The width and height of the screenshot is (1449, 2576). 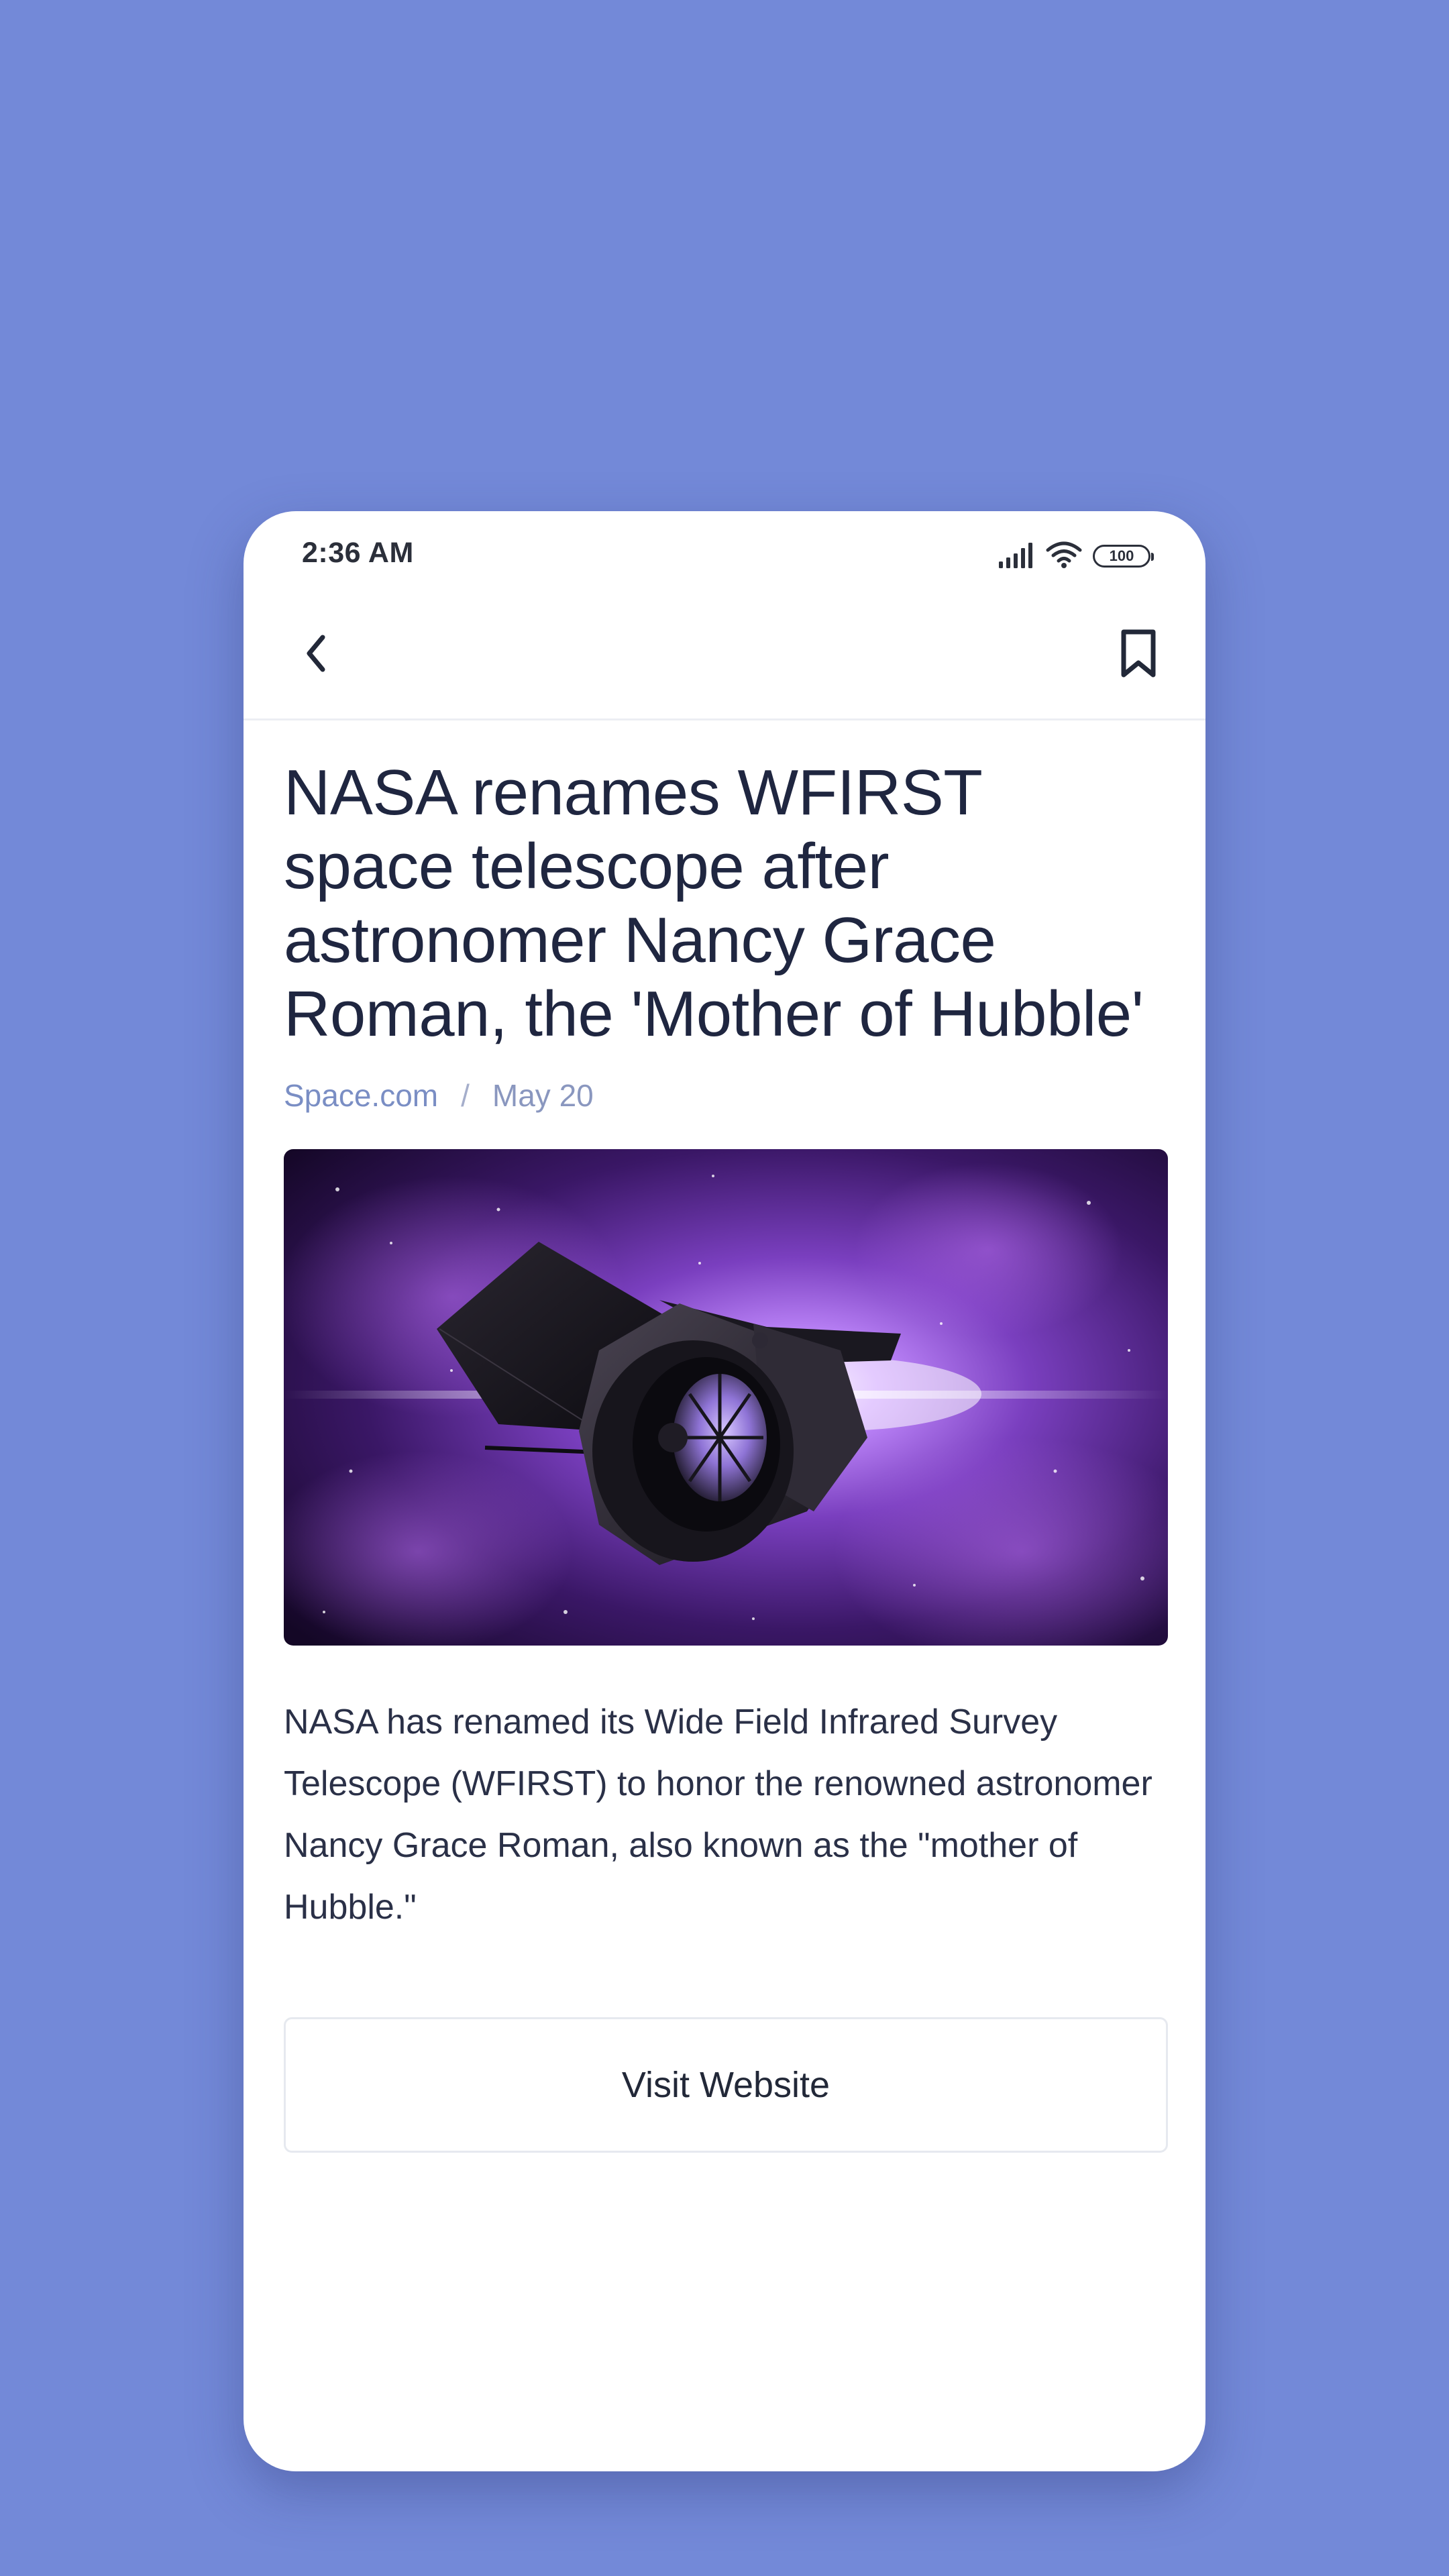 I want to click on back-button, so click(x=317, y=653).